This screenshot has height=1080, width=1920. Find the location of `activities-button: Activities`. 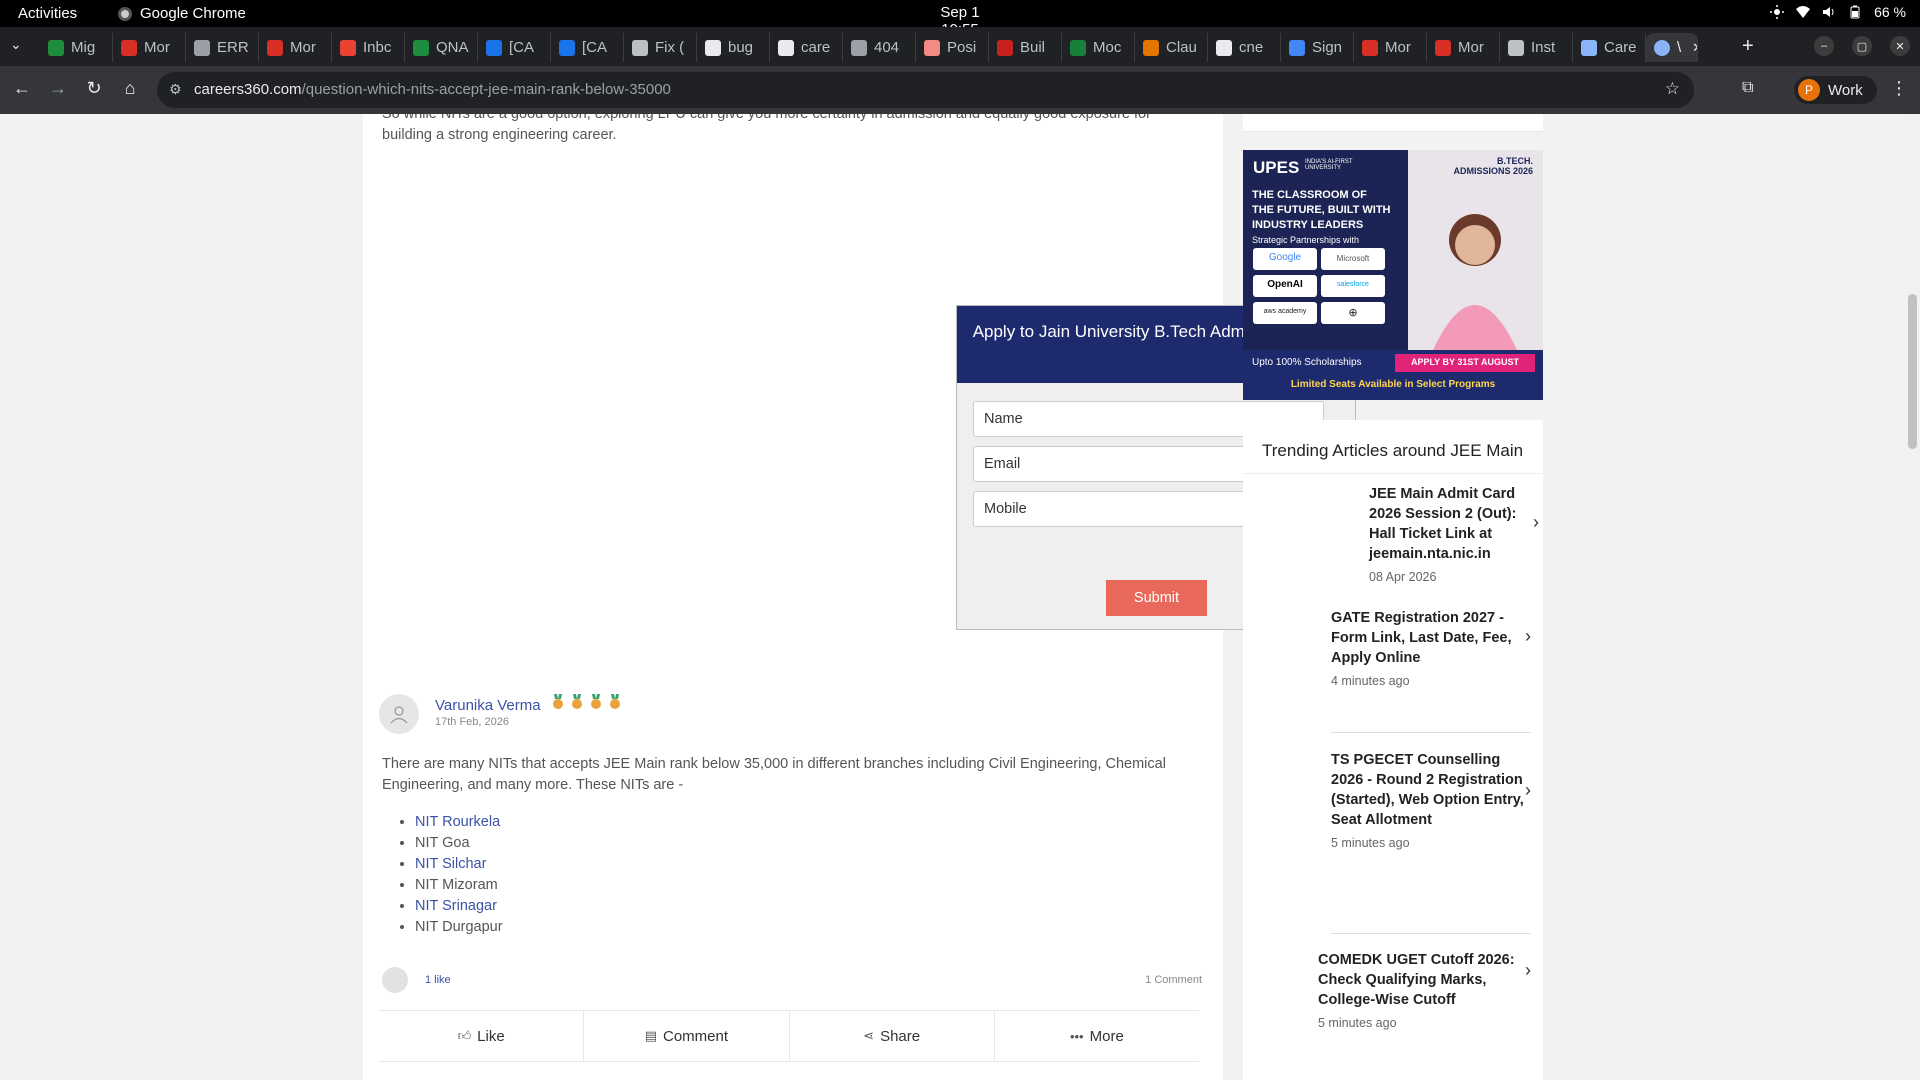

activities-button: Activities is located at coordinates (47, 13).